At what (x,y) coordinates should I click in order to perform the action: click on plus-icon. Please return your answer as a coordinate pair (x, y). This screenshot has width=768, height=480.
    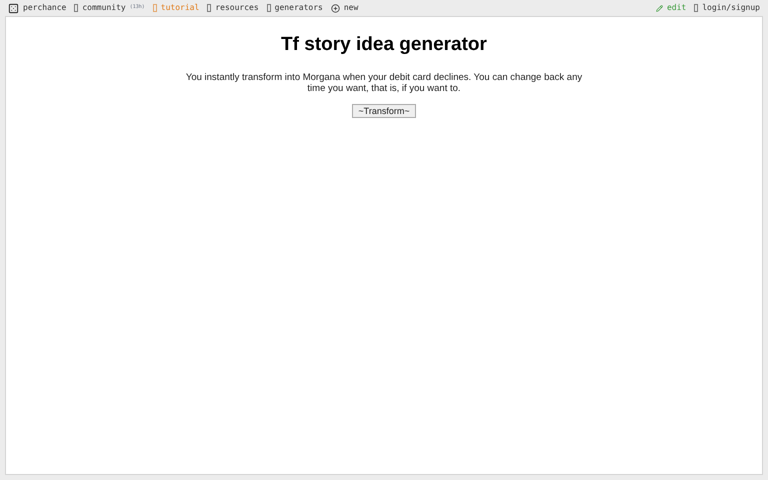
    Looking at the image, I should click on (335, 8).